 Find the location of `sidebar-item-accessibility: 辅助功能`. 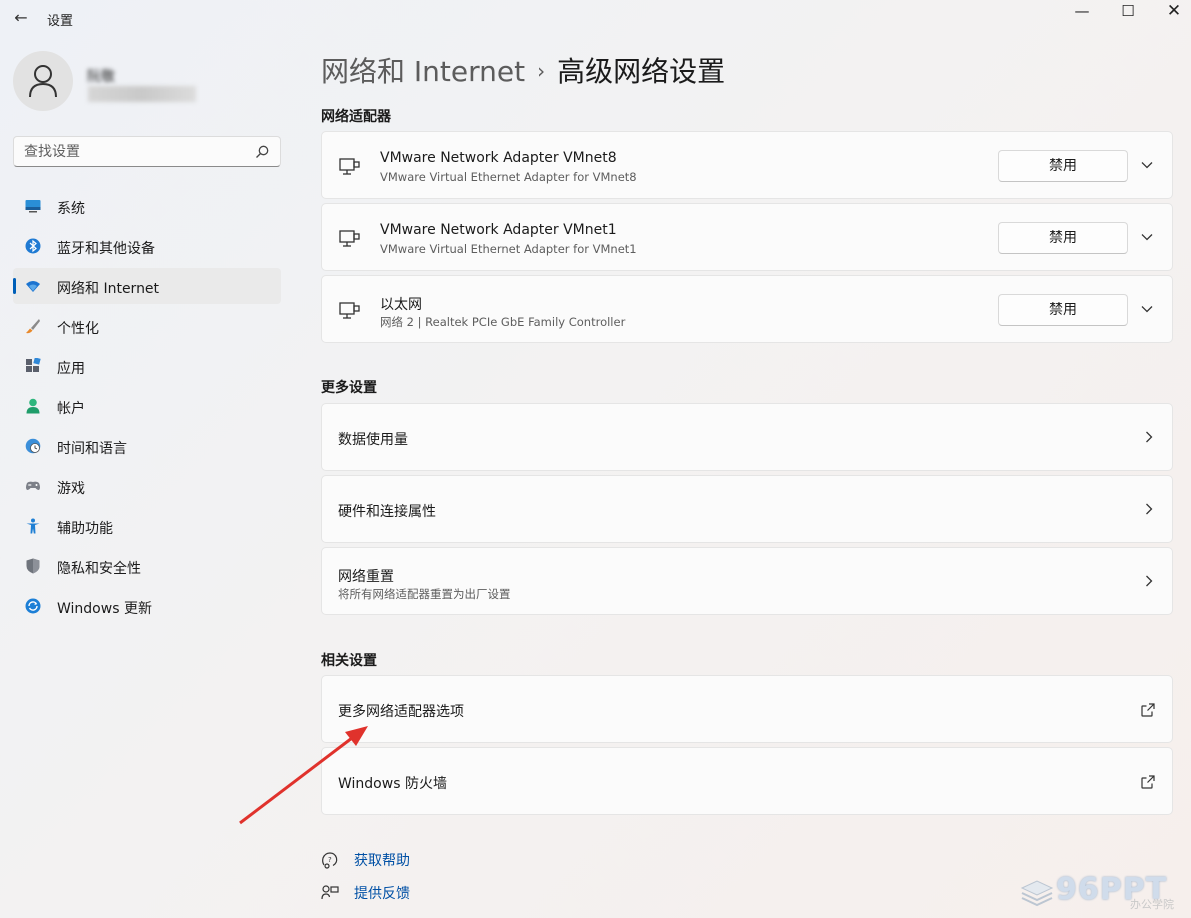

sidebar-item-accessibility: 辅助功能 is located at coordinates (147, 526).